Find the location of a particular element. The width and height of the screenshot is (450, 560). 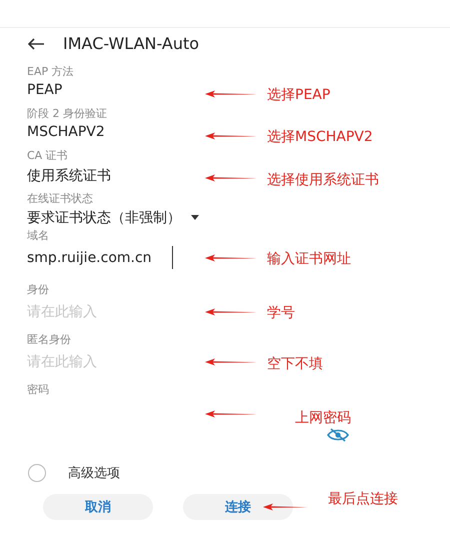

field-value: PEAP is located at coordinates (116, 94).